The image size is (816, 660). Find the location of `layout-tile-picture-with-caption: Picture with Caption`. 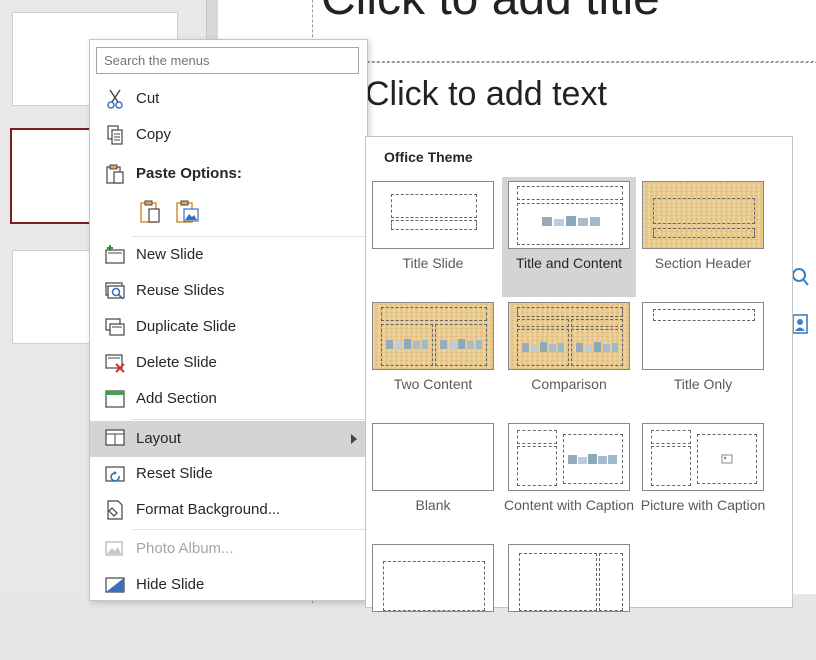

layout-tile-picture-with-caption: Picture with Caption is located at coordinates (703, 479).